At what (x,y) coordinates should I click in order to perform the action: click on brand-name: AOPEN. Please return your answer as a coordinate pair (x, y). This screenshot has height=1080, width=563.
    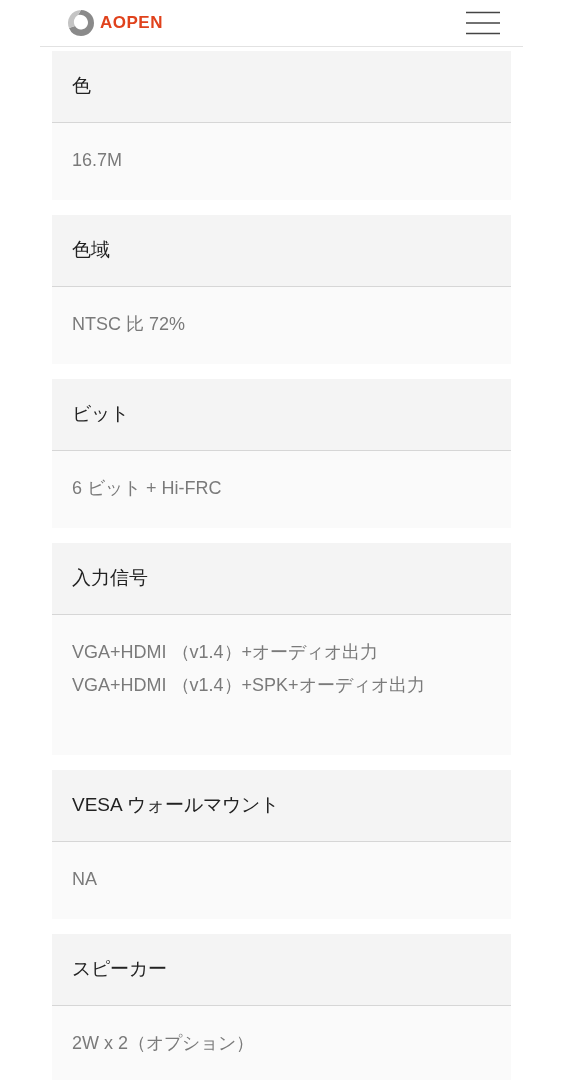
    Looking at the image, I should click on (131, 23).